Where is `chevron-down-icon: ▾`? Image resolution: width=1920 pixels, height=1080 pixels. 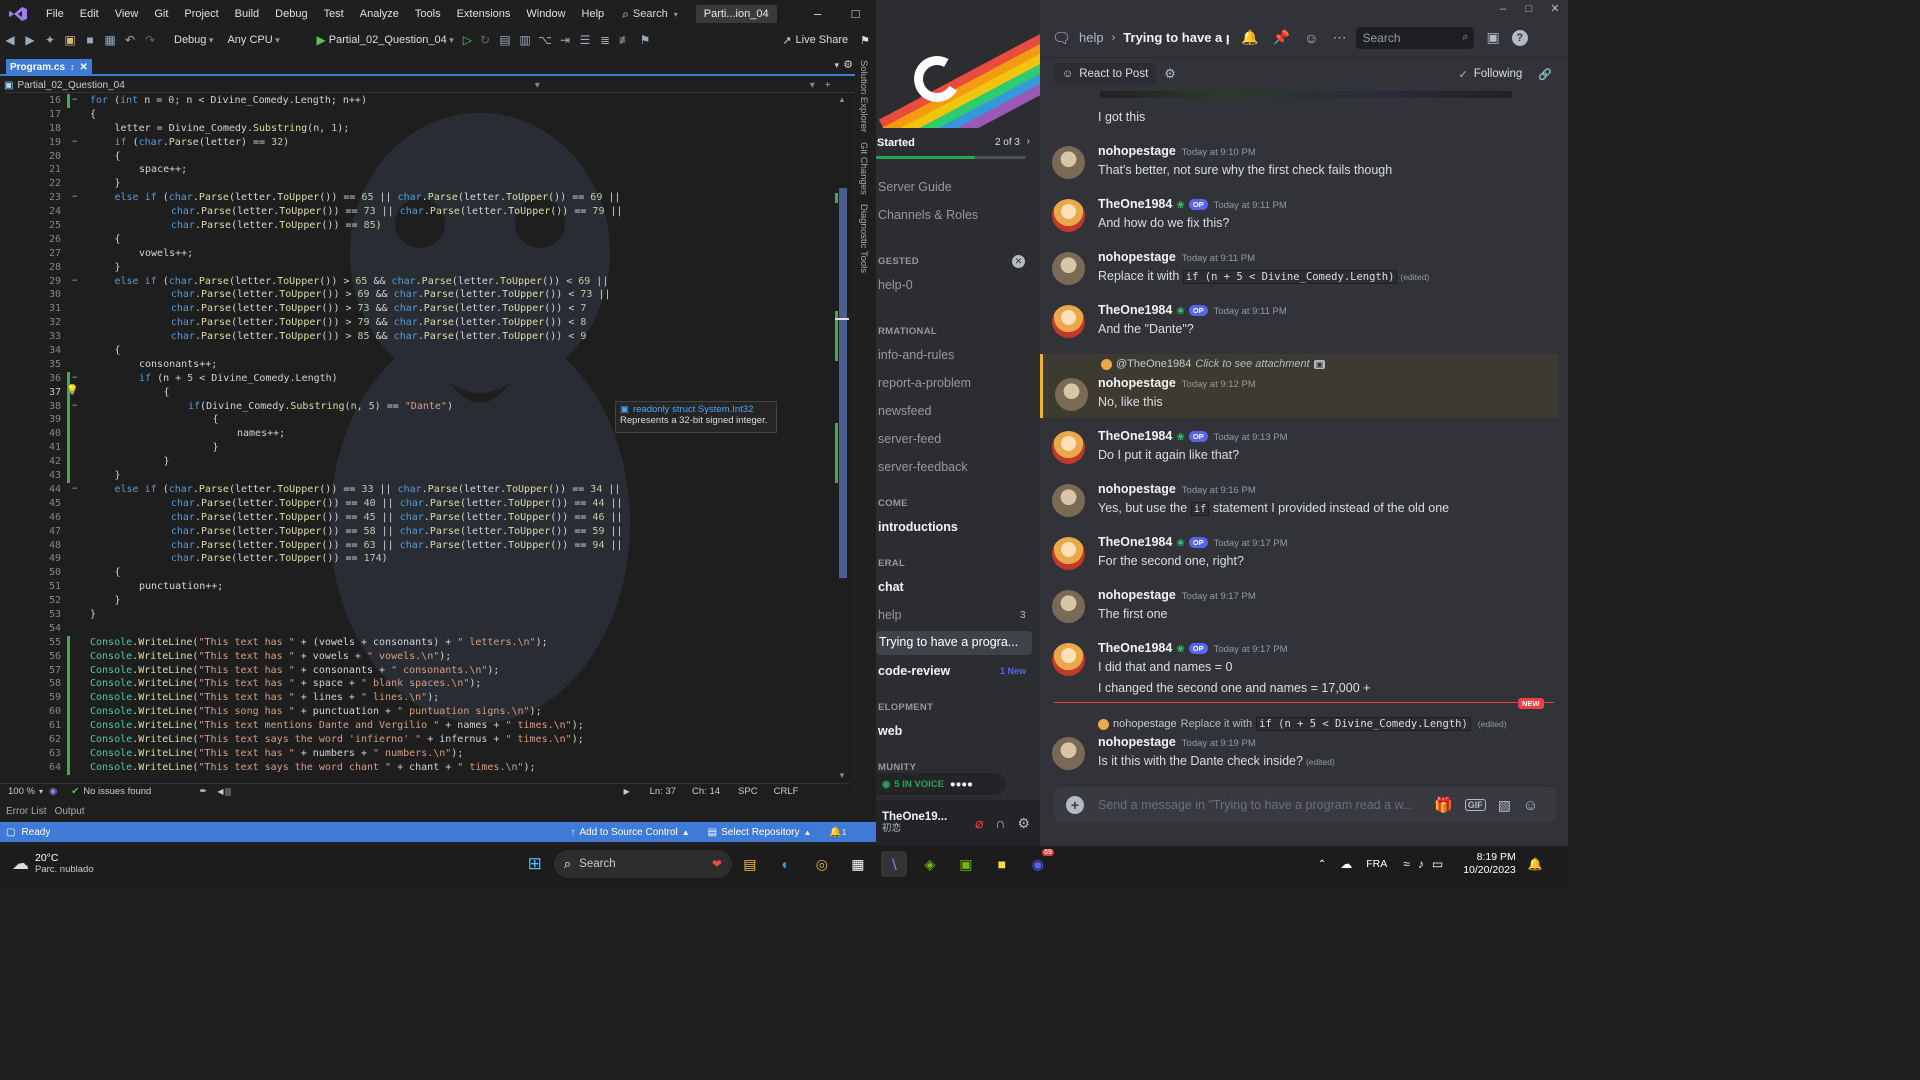 chevron-down-icon: ▾ is located at coordinates (537, 85).